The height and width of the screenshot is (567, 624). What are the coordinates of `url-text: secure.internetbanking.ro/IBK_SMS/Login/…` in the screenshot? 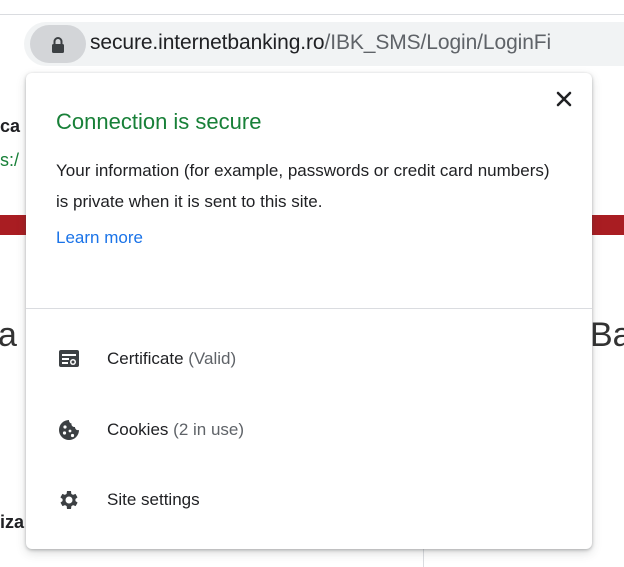 It's located at (320, 43).